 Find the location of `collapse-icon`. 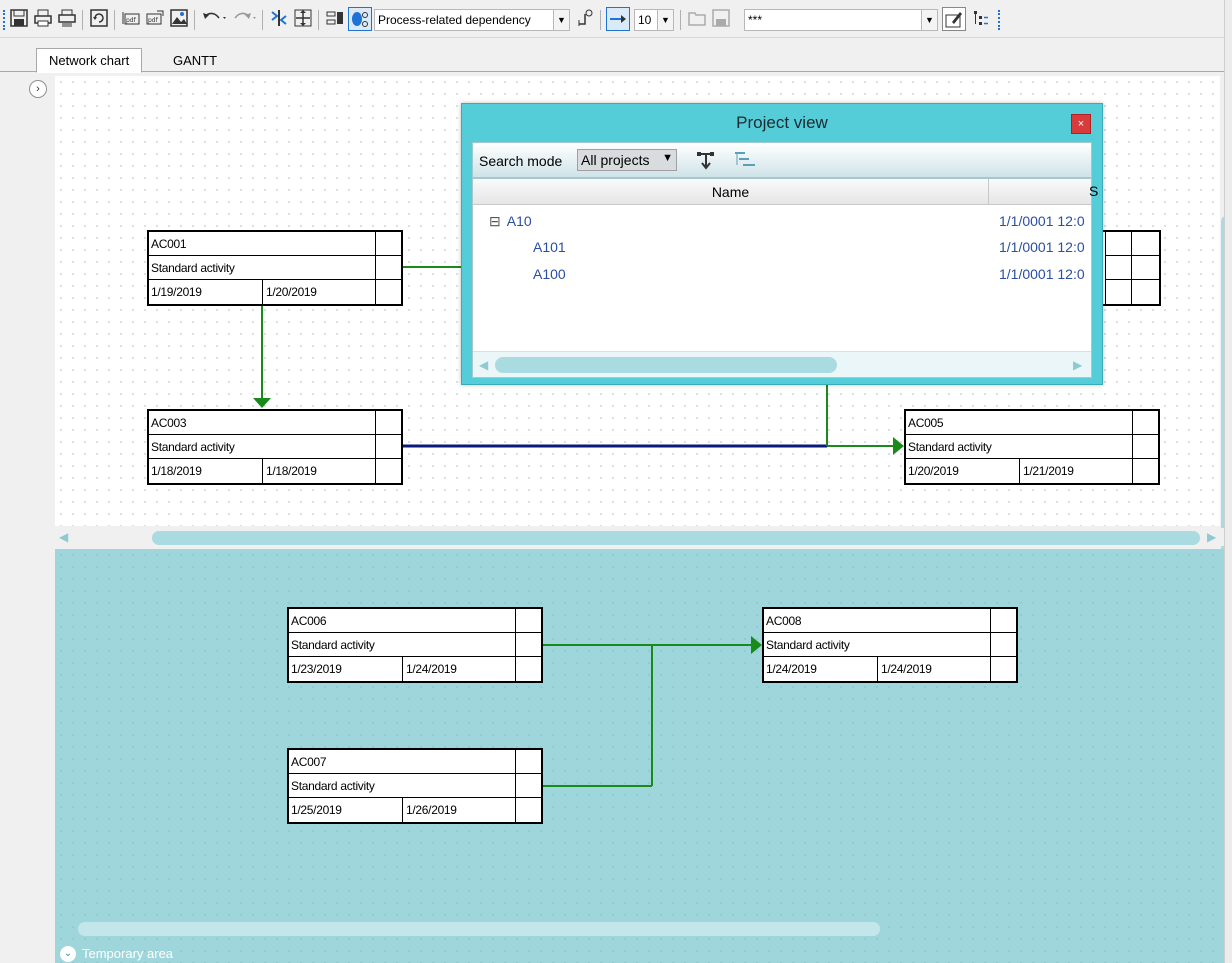

collapse-icon is located at coordinates (279, 18).